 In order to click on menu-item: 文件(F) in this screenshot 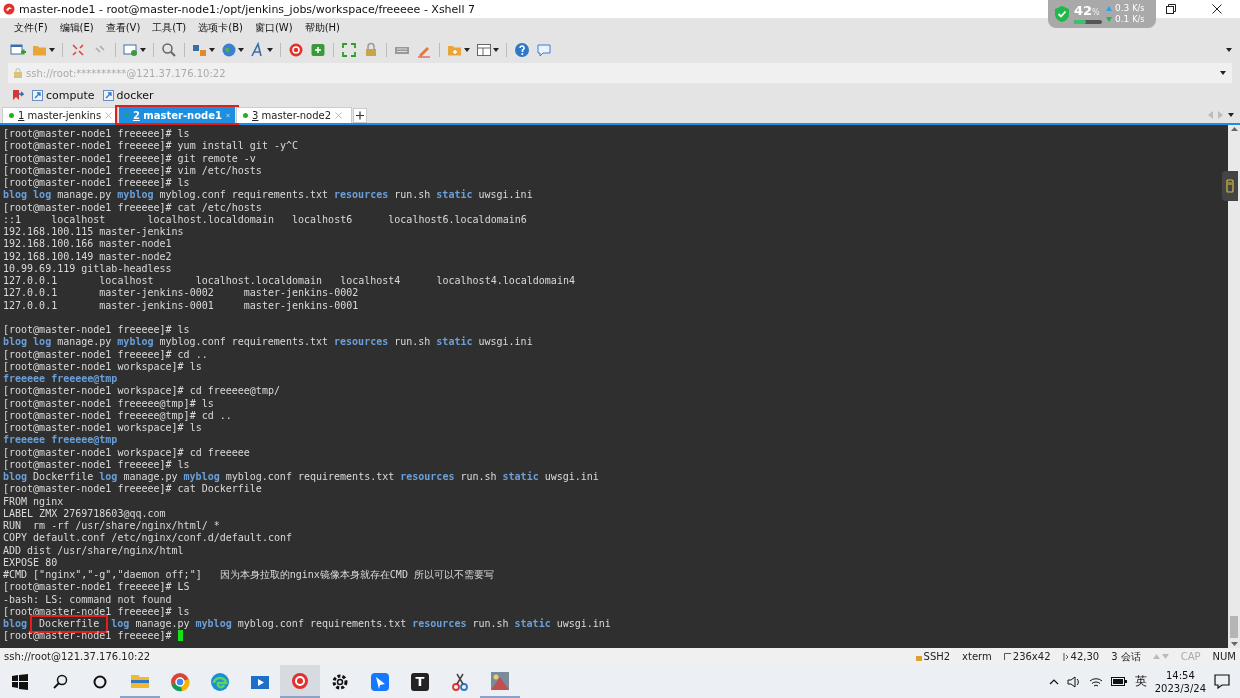, I will do `click(31, 28)`.